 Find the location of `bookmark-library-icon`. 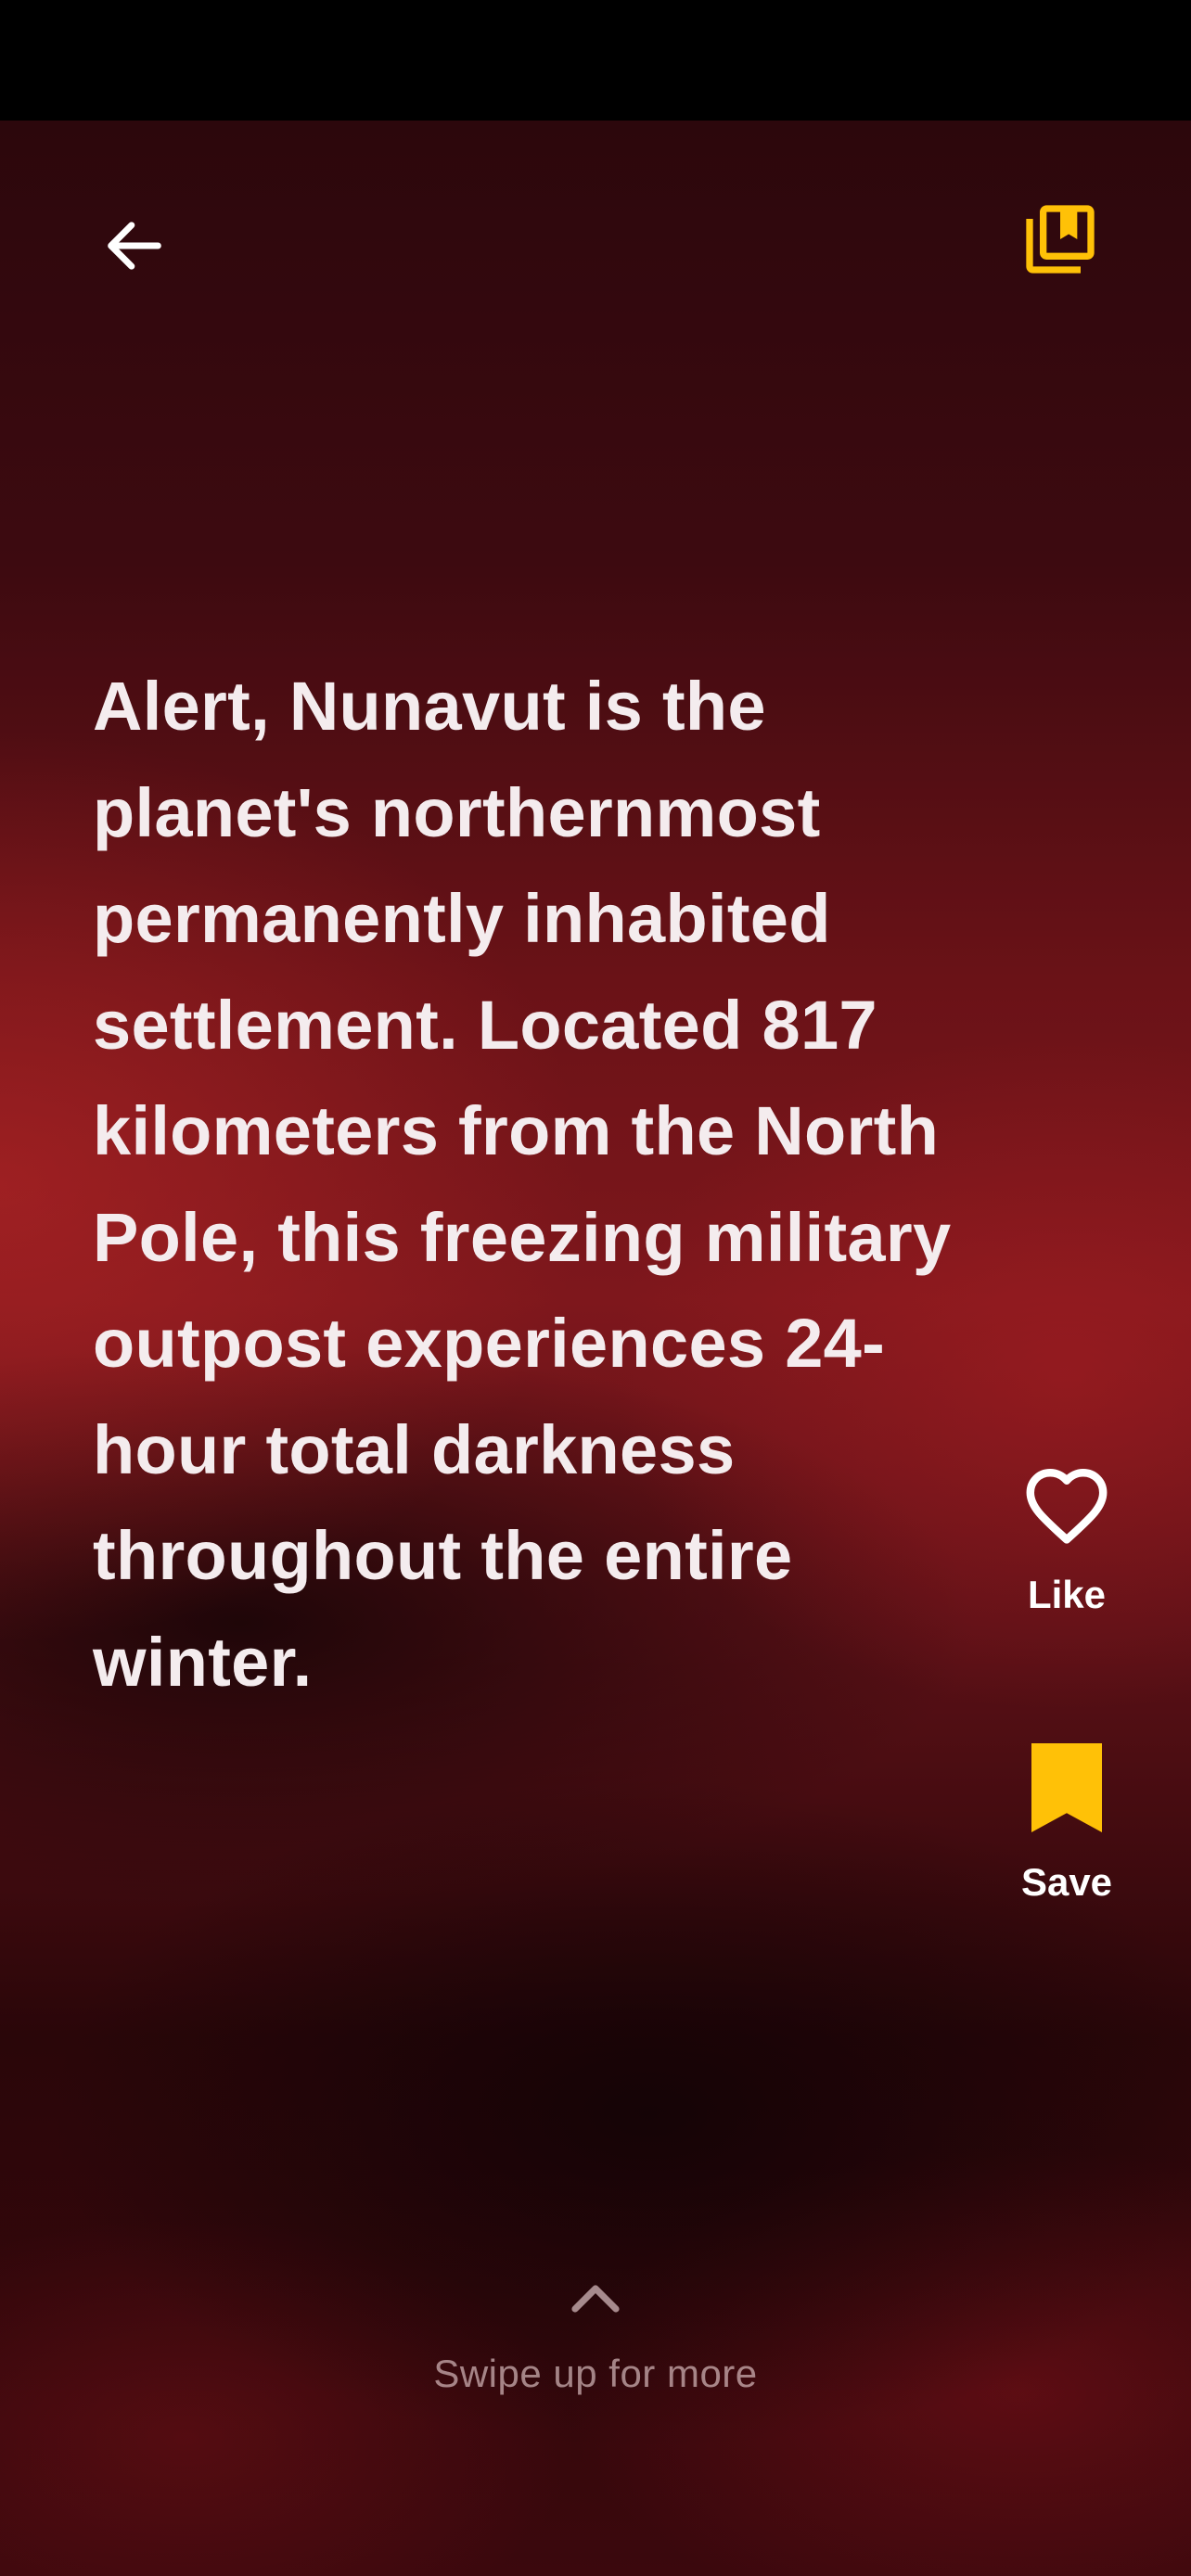

bookmark-library-icon is located at coordinates (1060, 239).